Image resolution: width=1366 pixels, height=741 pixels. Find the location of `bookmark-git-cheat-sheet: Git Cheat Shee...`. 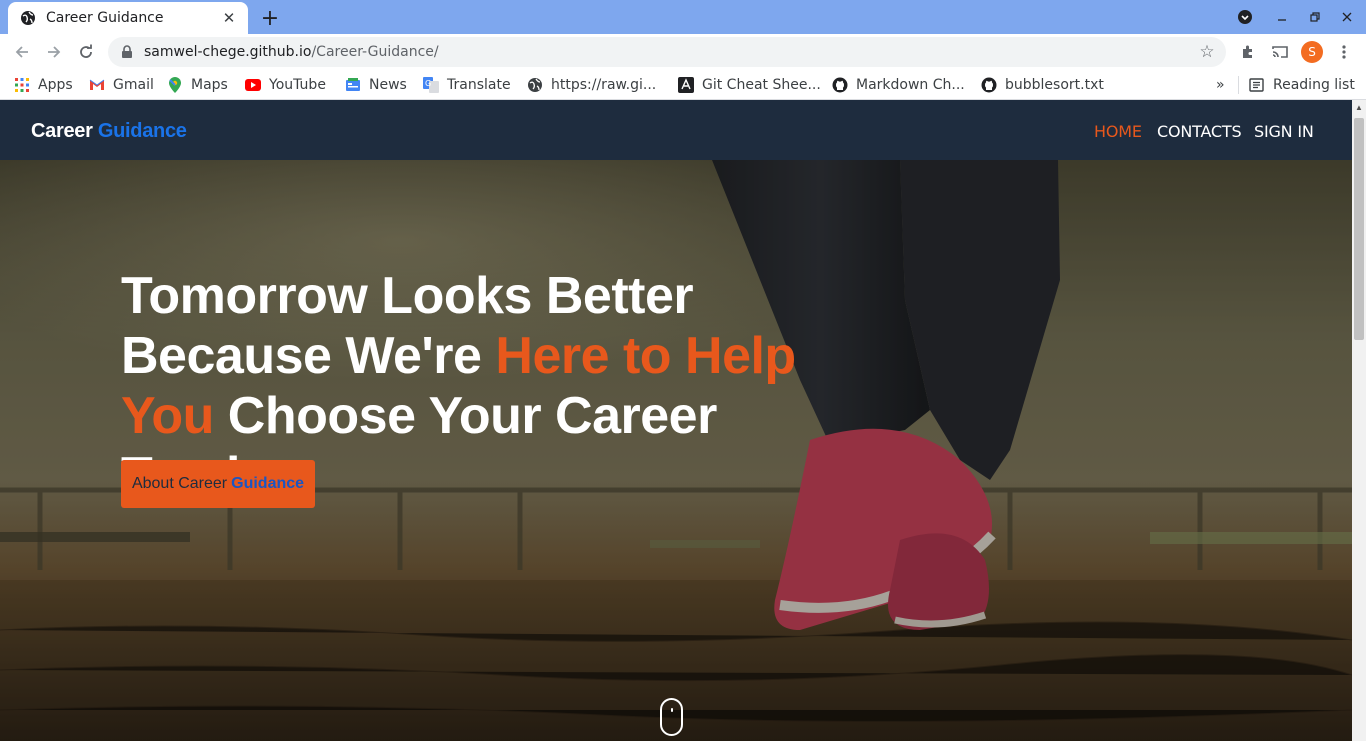

bookmark-git-cheat-sheet: Git Cheat Shee... is located at coordinates (749, 85).